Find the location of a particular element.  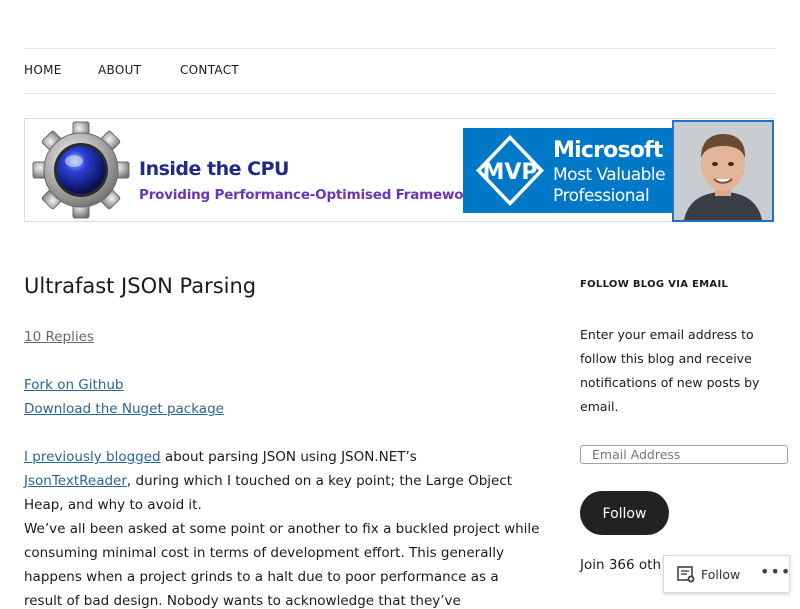

person-icon is located at coordinates (723, 171).